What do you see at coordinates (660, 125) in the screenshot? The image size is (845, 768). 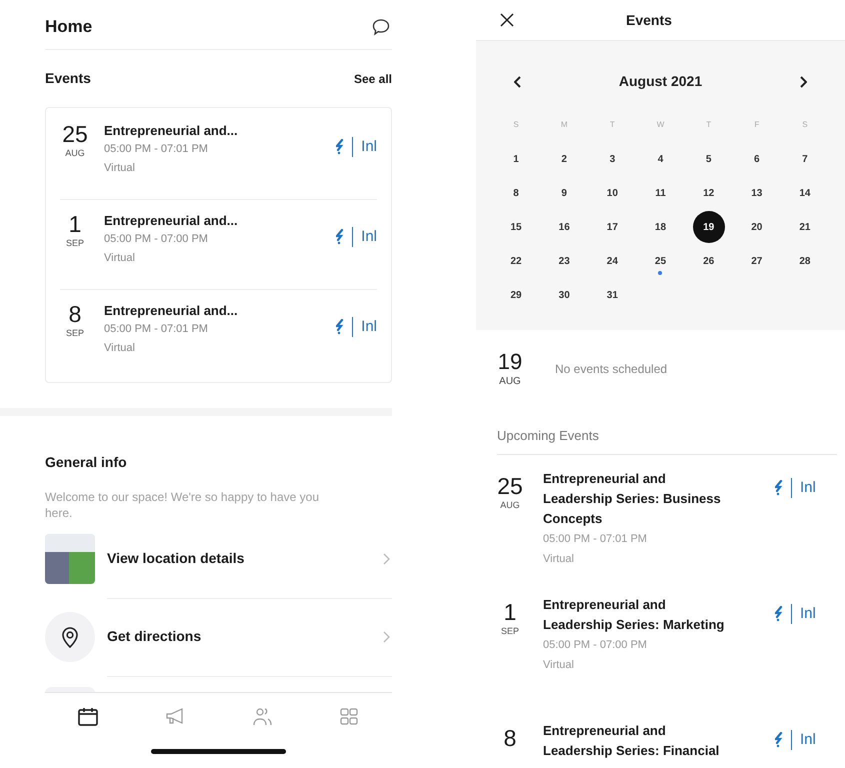 I see `weekday-label: W` at bounding box center [660, 125].